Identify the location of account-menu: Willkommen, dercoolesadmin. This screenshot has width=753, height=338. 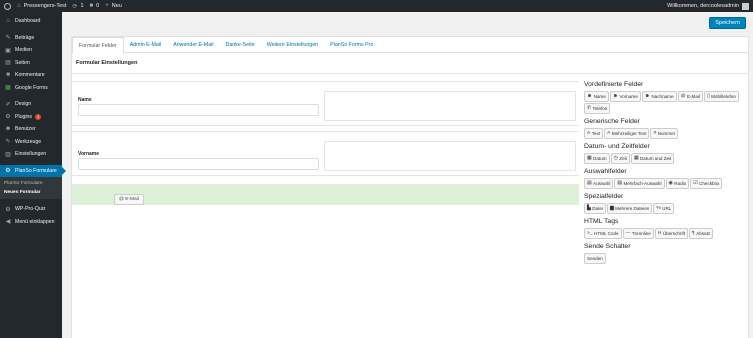
(708, 6).